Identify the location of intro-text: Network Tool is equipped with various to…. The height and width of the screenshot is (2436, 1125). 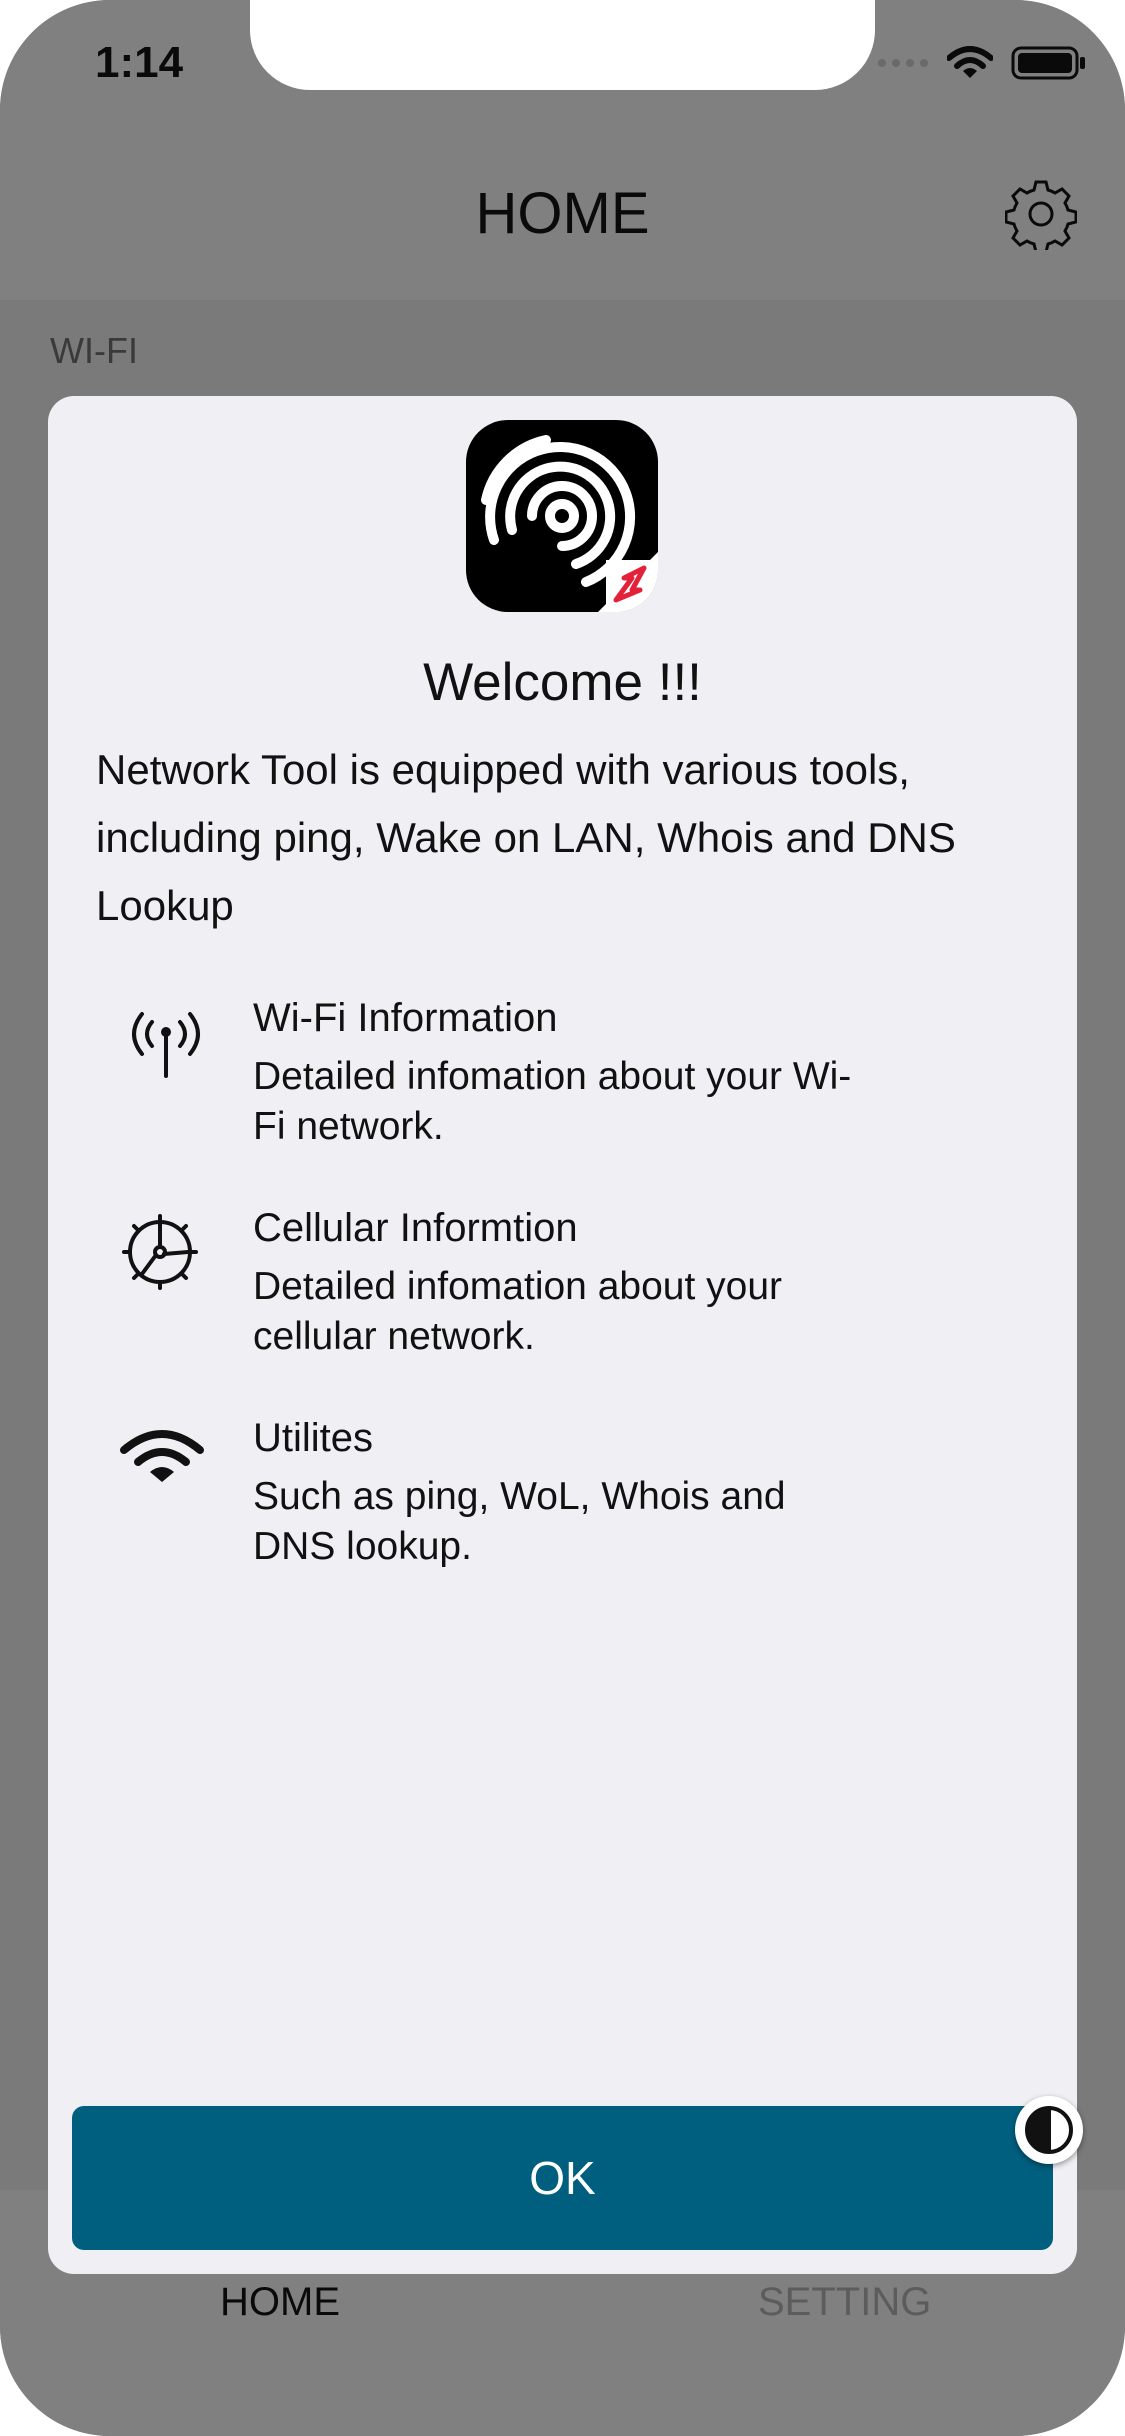
(526, 837).